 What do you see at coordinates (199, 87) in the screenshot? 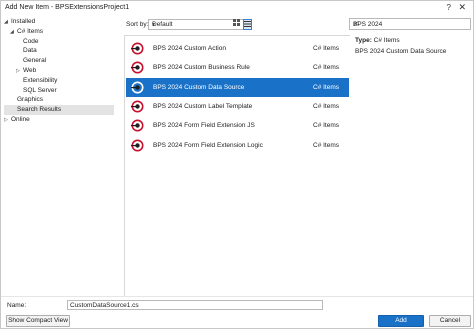
I see `template-name: BPS 2024 Custom Data Source` at bounding box center [199, 87].